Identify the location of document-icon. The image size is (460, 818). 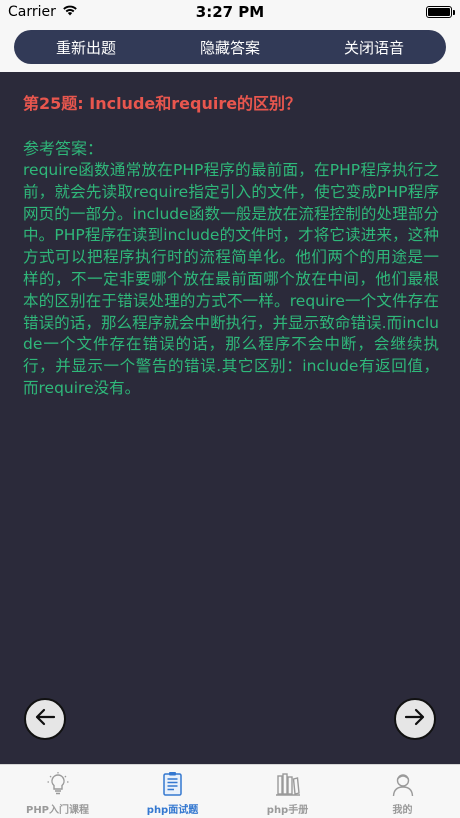
(173, 784).